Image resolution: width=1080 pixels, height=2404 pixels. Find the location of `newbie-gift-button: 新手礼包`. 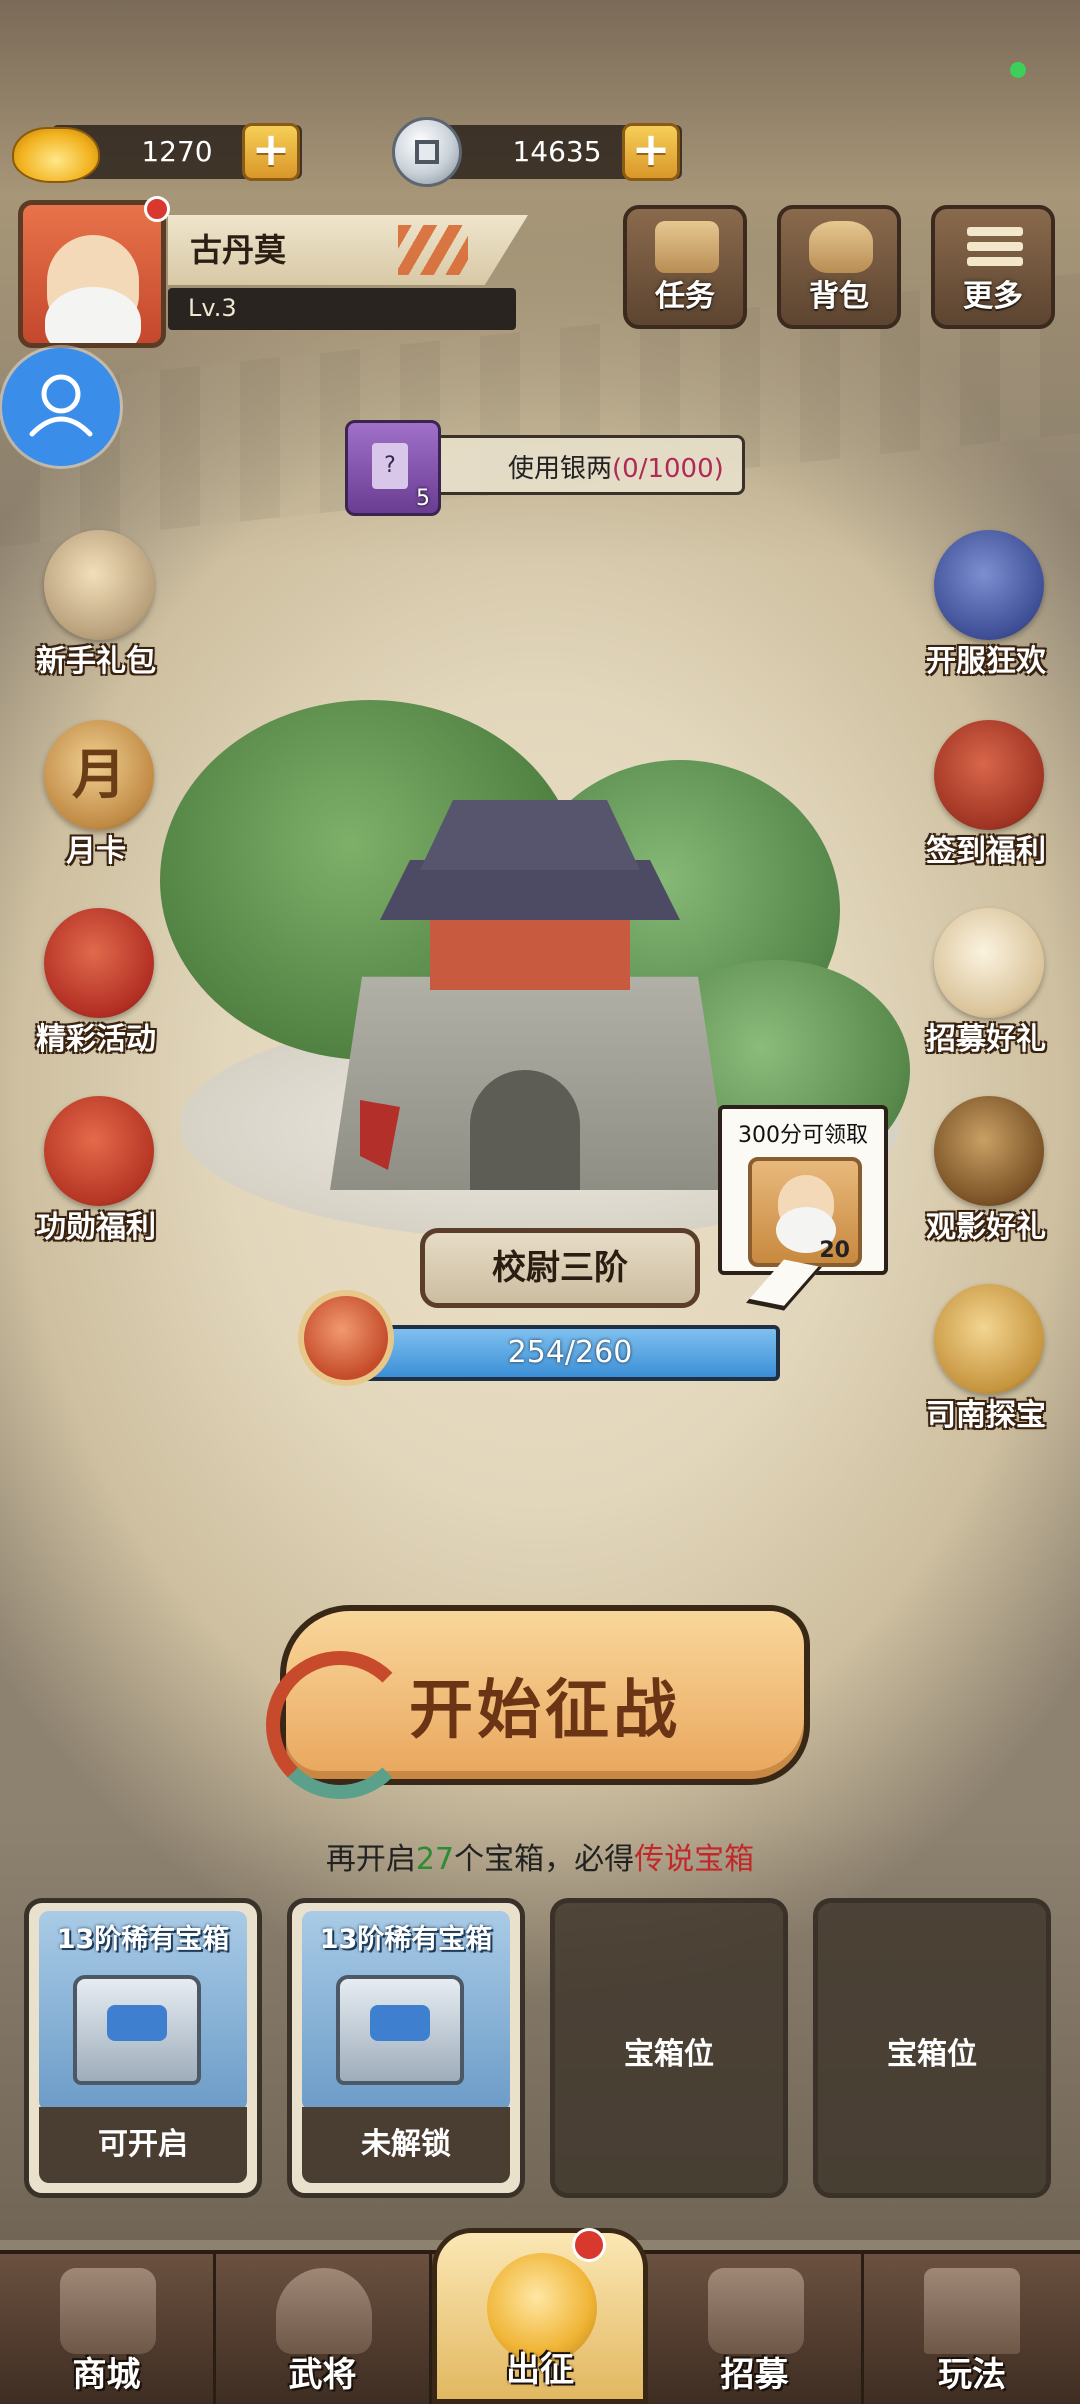

newbie-gift-button: 新手礼包 is located at coordinates (96, 605).